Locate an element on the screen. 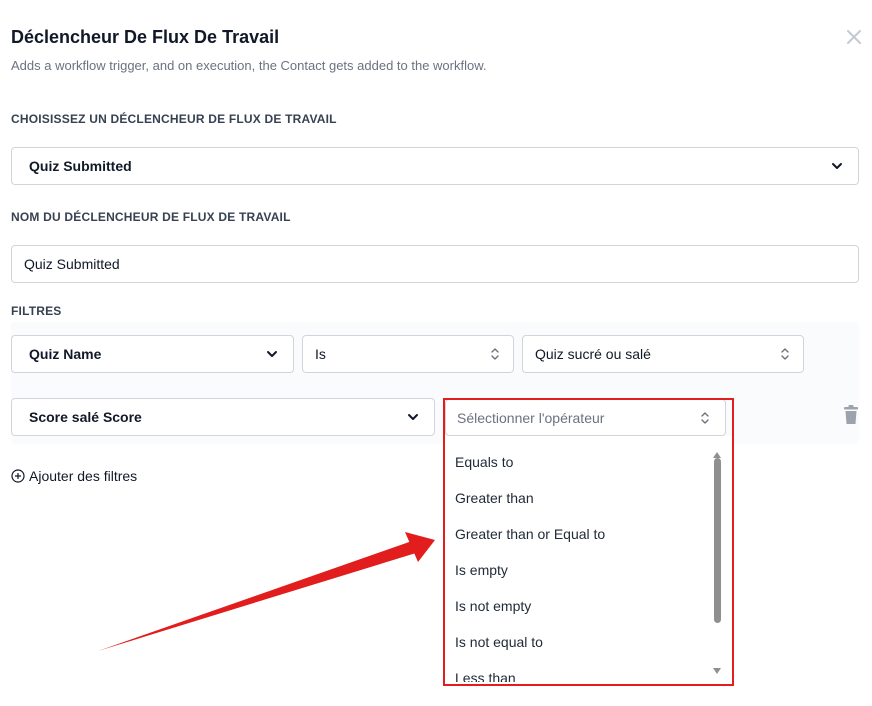 Image resolution: width=872 pixels, height=706 pixels. delete-filter-button is located at coordinates (851, 415).